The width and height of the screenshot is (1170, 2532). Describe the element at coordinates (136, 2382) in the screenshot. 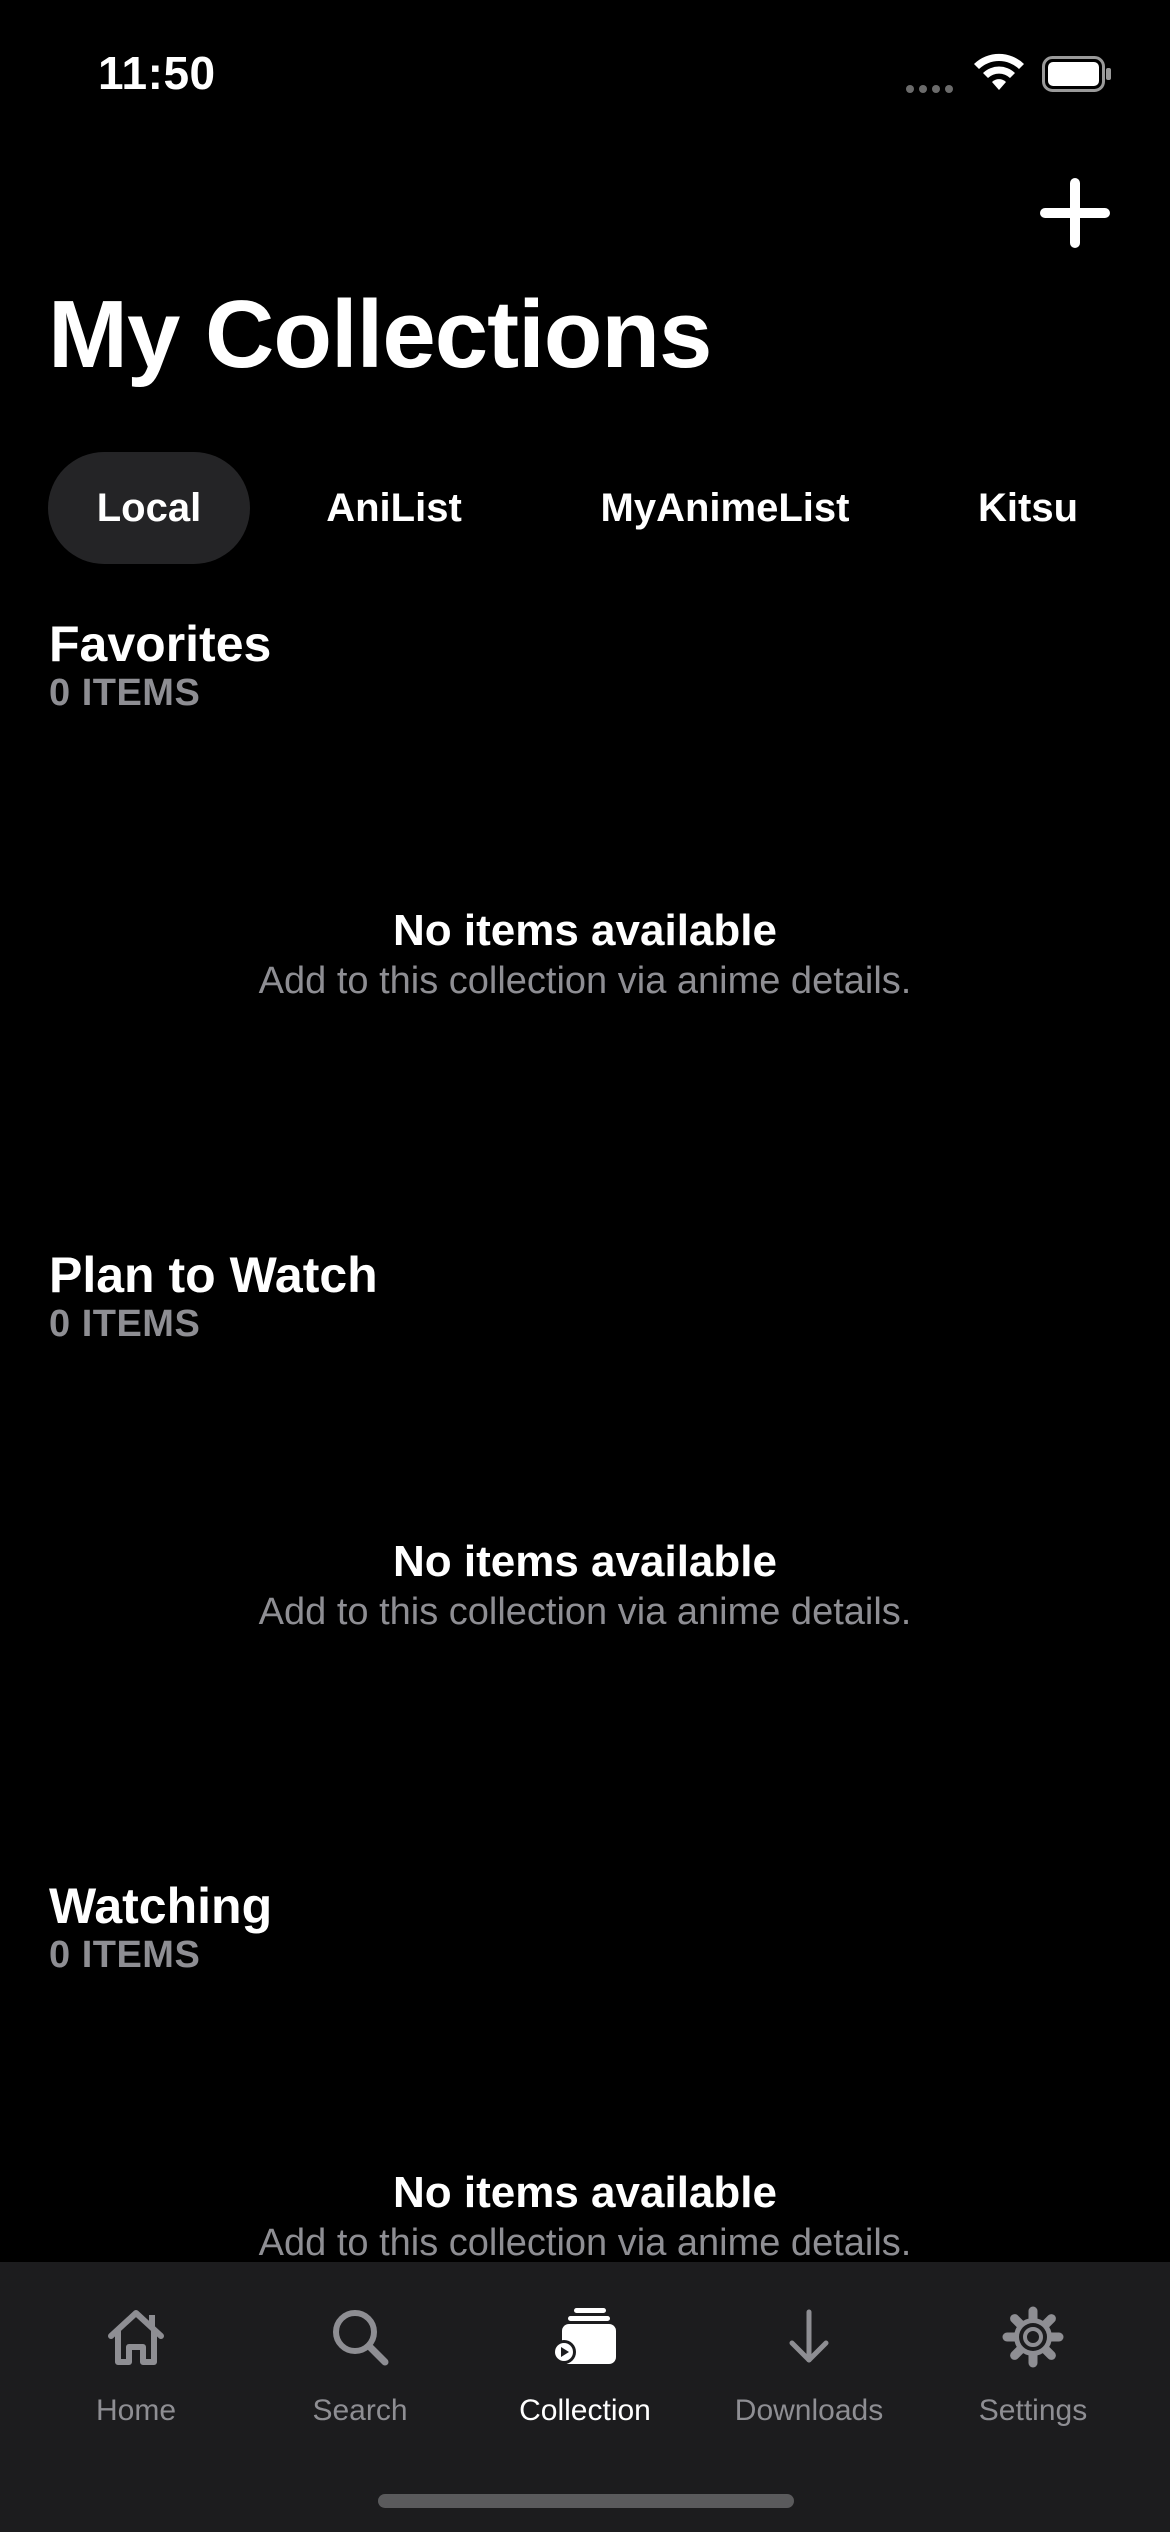

I see `tab-bar-item-home: Home` at that location.